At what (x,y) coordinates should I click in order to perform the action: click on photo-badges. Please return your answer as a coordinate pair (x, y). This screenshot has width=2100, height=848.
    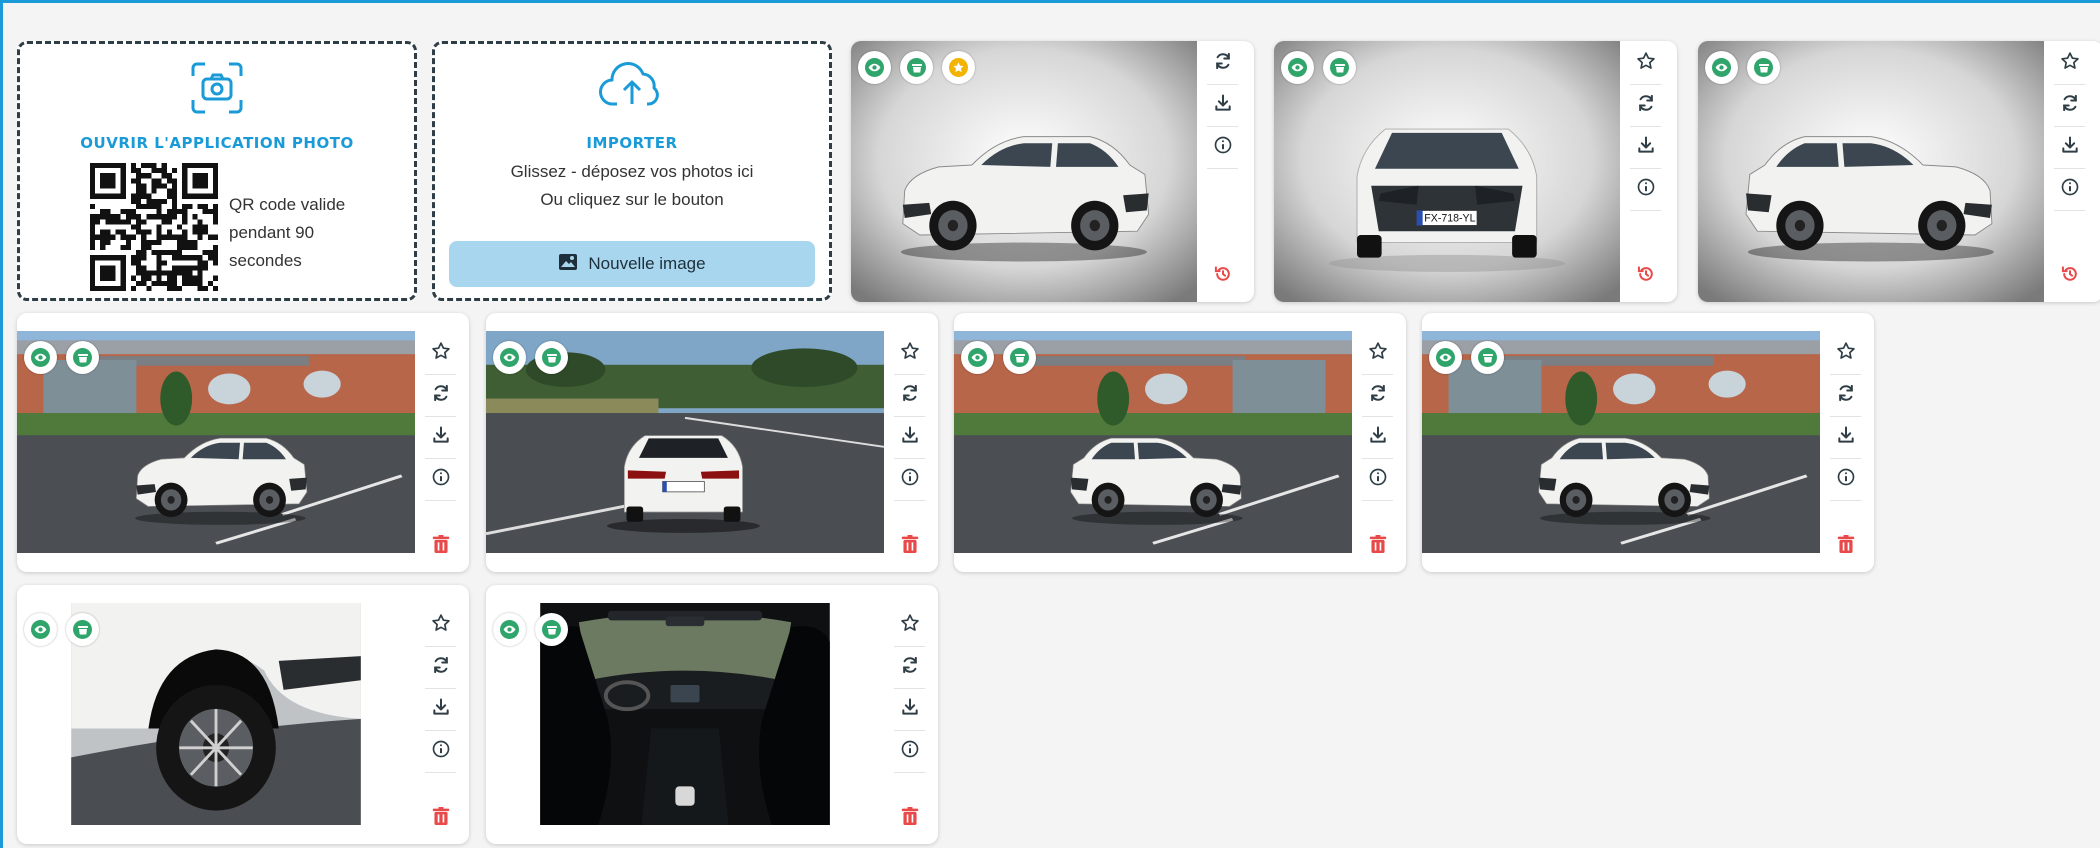
    Looking at the image, I should click on (1742, 67).